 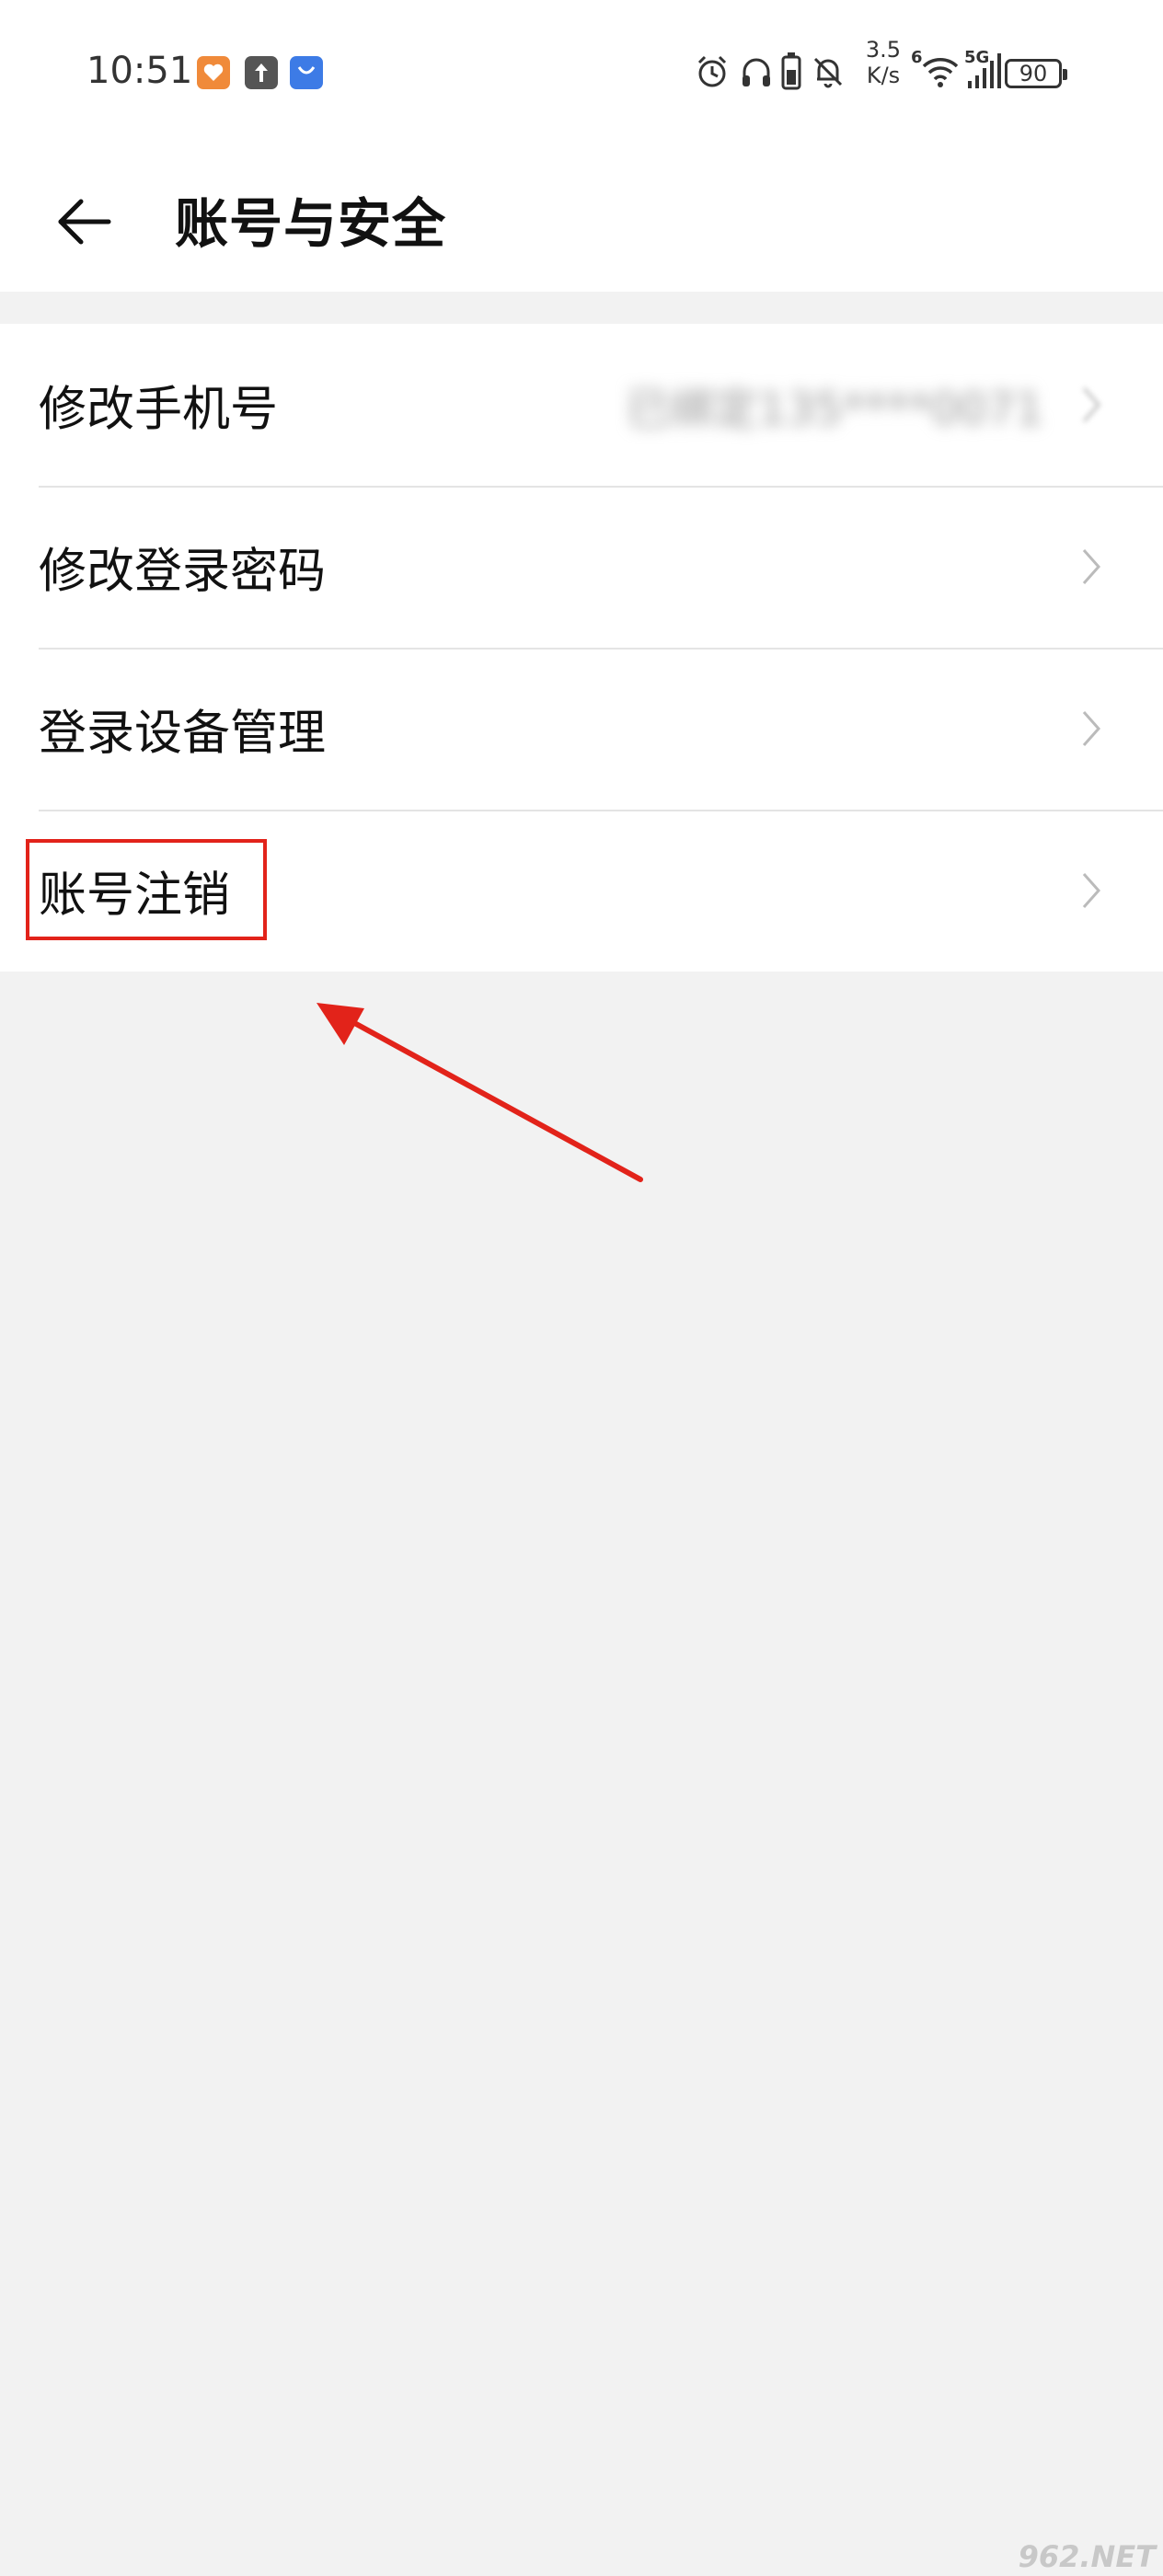 What do you see at coordinates (159, 410) in the screenshot?
I see `list-item-label: 修改手机号` at bounding box center [159, 410].